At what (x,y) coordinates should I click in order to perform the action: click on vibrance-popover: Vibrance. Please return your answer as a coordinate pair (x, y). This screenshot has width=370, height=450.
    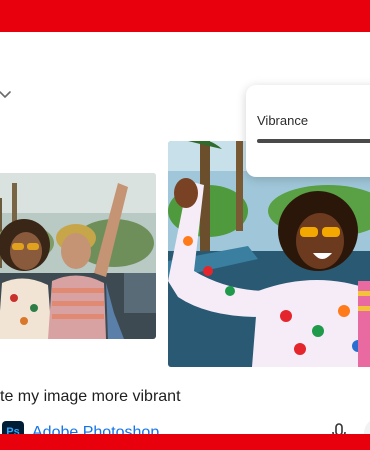
    Looking at the image, I should click on (308, 131).